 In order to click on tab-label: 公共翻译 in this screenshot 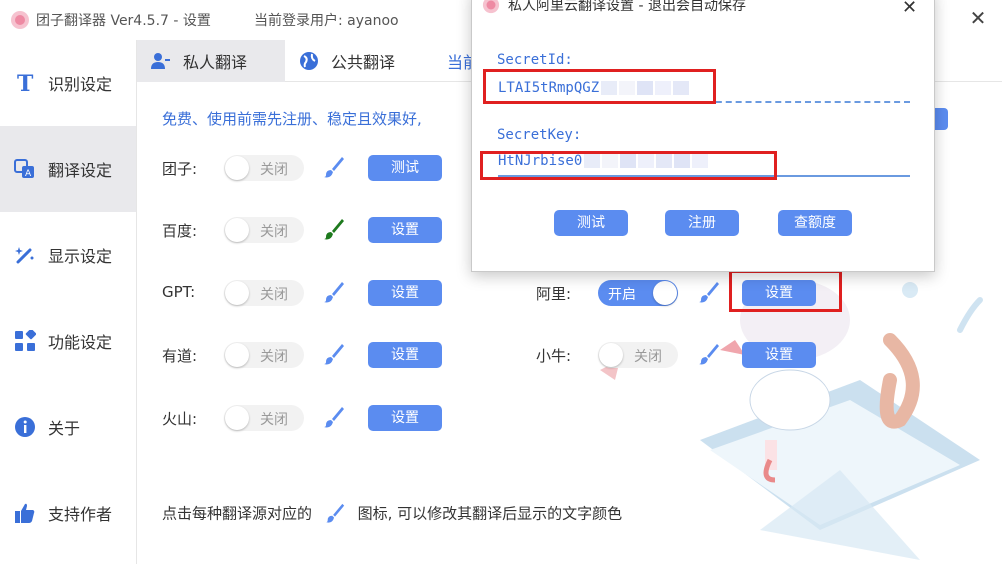, I will do `click(363, 62)`.